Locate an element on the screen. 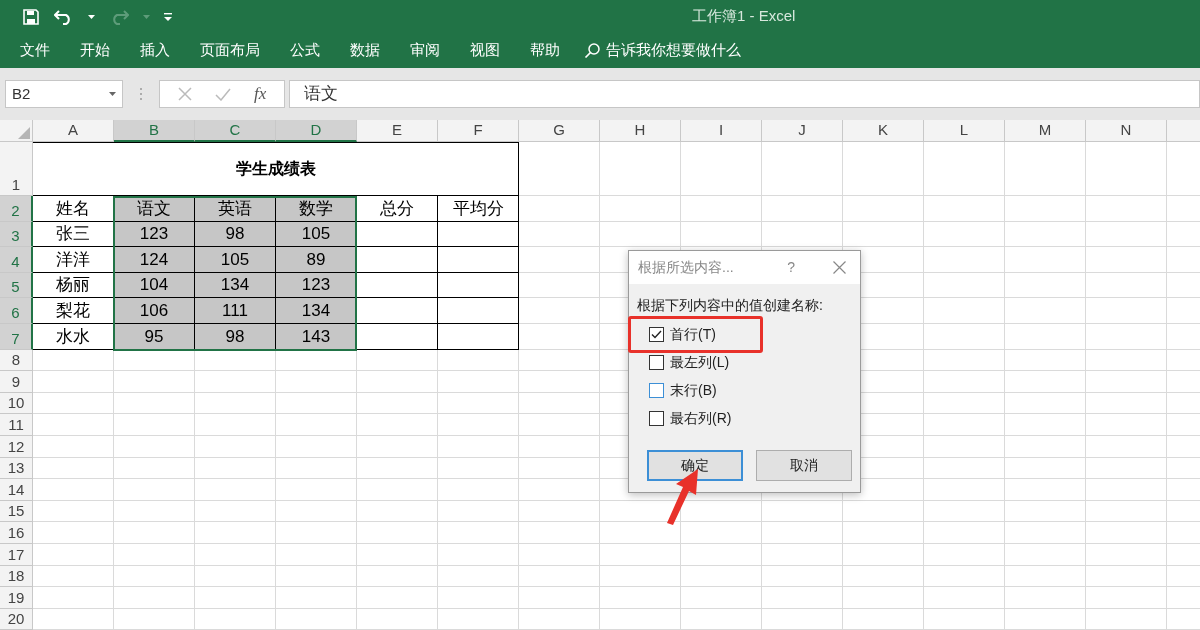 This screenshot has width=1200, height=630. row-header: 3 is located at coordinates (16, 234).